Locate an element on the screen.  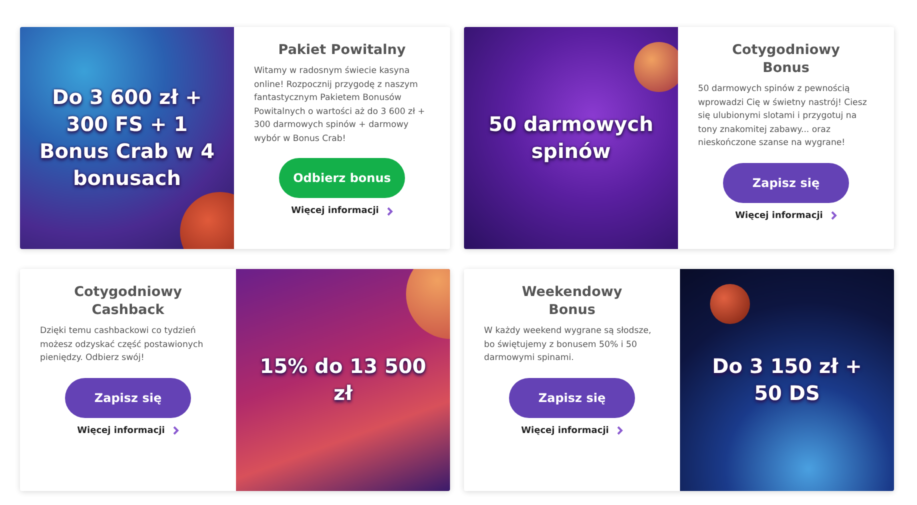
card-description: Dzięki temu cashbackowi co tydzień możesz odzyskać część postawionych pieniędzy. Odbierz swój! is located at coordinates (122, 345).